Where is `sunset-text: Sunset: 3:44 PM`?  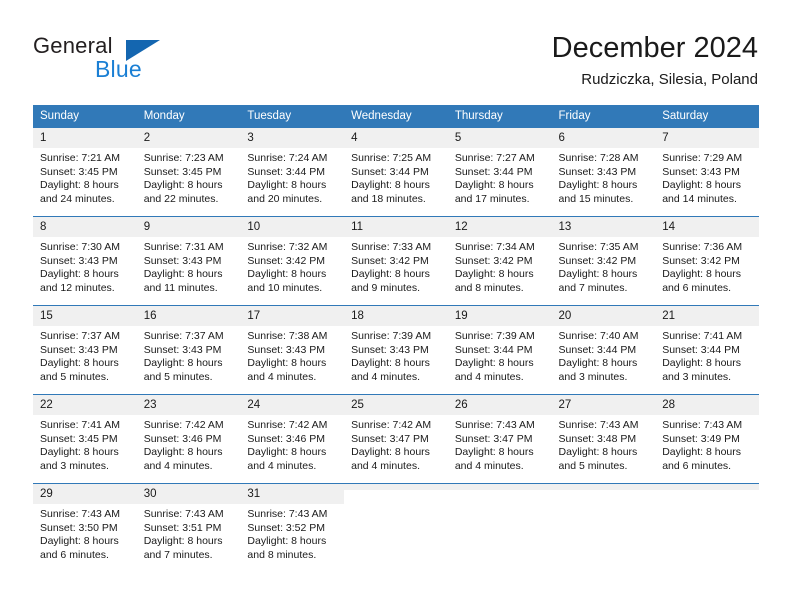 sunset-text: Sunset: 3:44 PM is located at coordinates (597, 349).